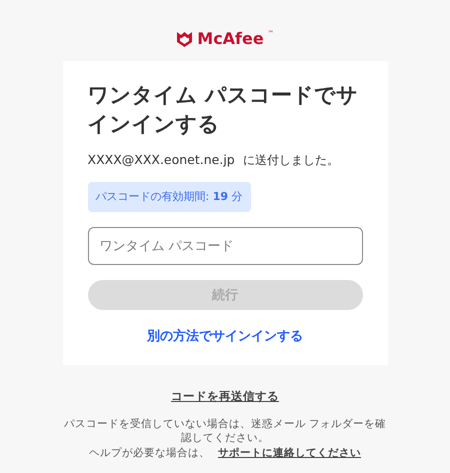  I want to click on page-title: ワンタイム パスコードでサインインする, so click(223, 110).